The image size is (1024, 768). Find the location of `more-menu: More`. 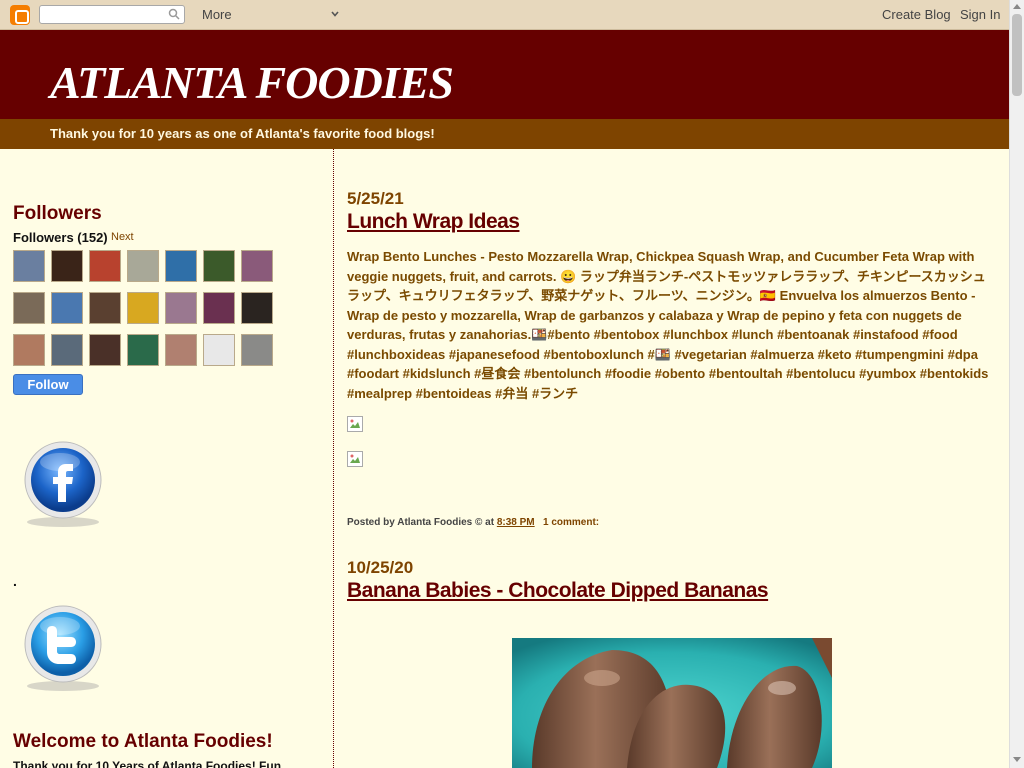

more-menu: More is located at coordinates (217, 14).